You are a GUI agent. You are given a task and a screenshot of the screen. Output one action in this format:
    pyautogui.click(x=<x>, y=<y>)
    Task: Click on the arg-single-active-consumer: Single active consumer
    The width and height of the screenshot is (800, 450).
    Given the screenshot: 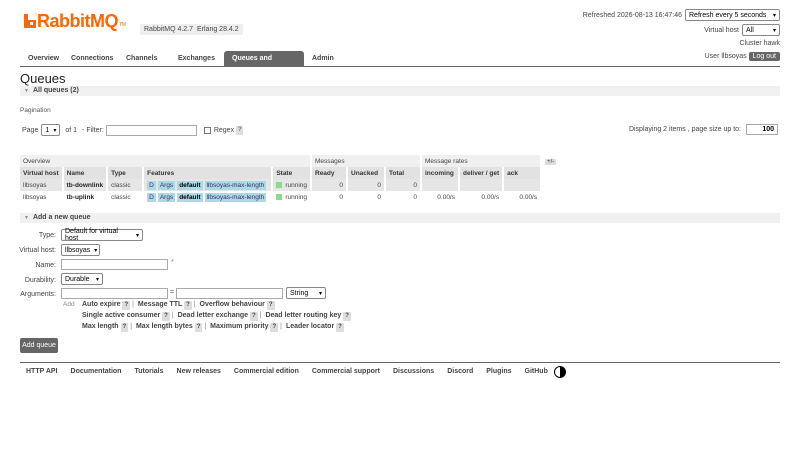 What is the action you would take?
    pyautogui.click(x=121, y=315)
    